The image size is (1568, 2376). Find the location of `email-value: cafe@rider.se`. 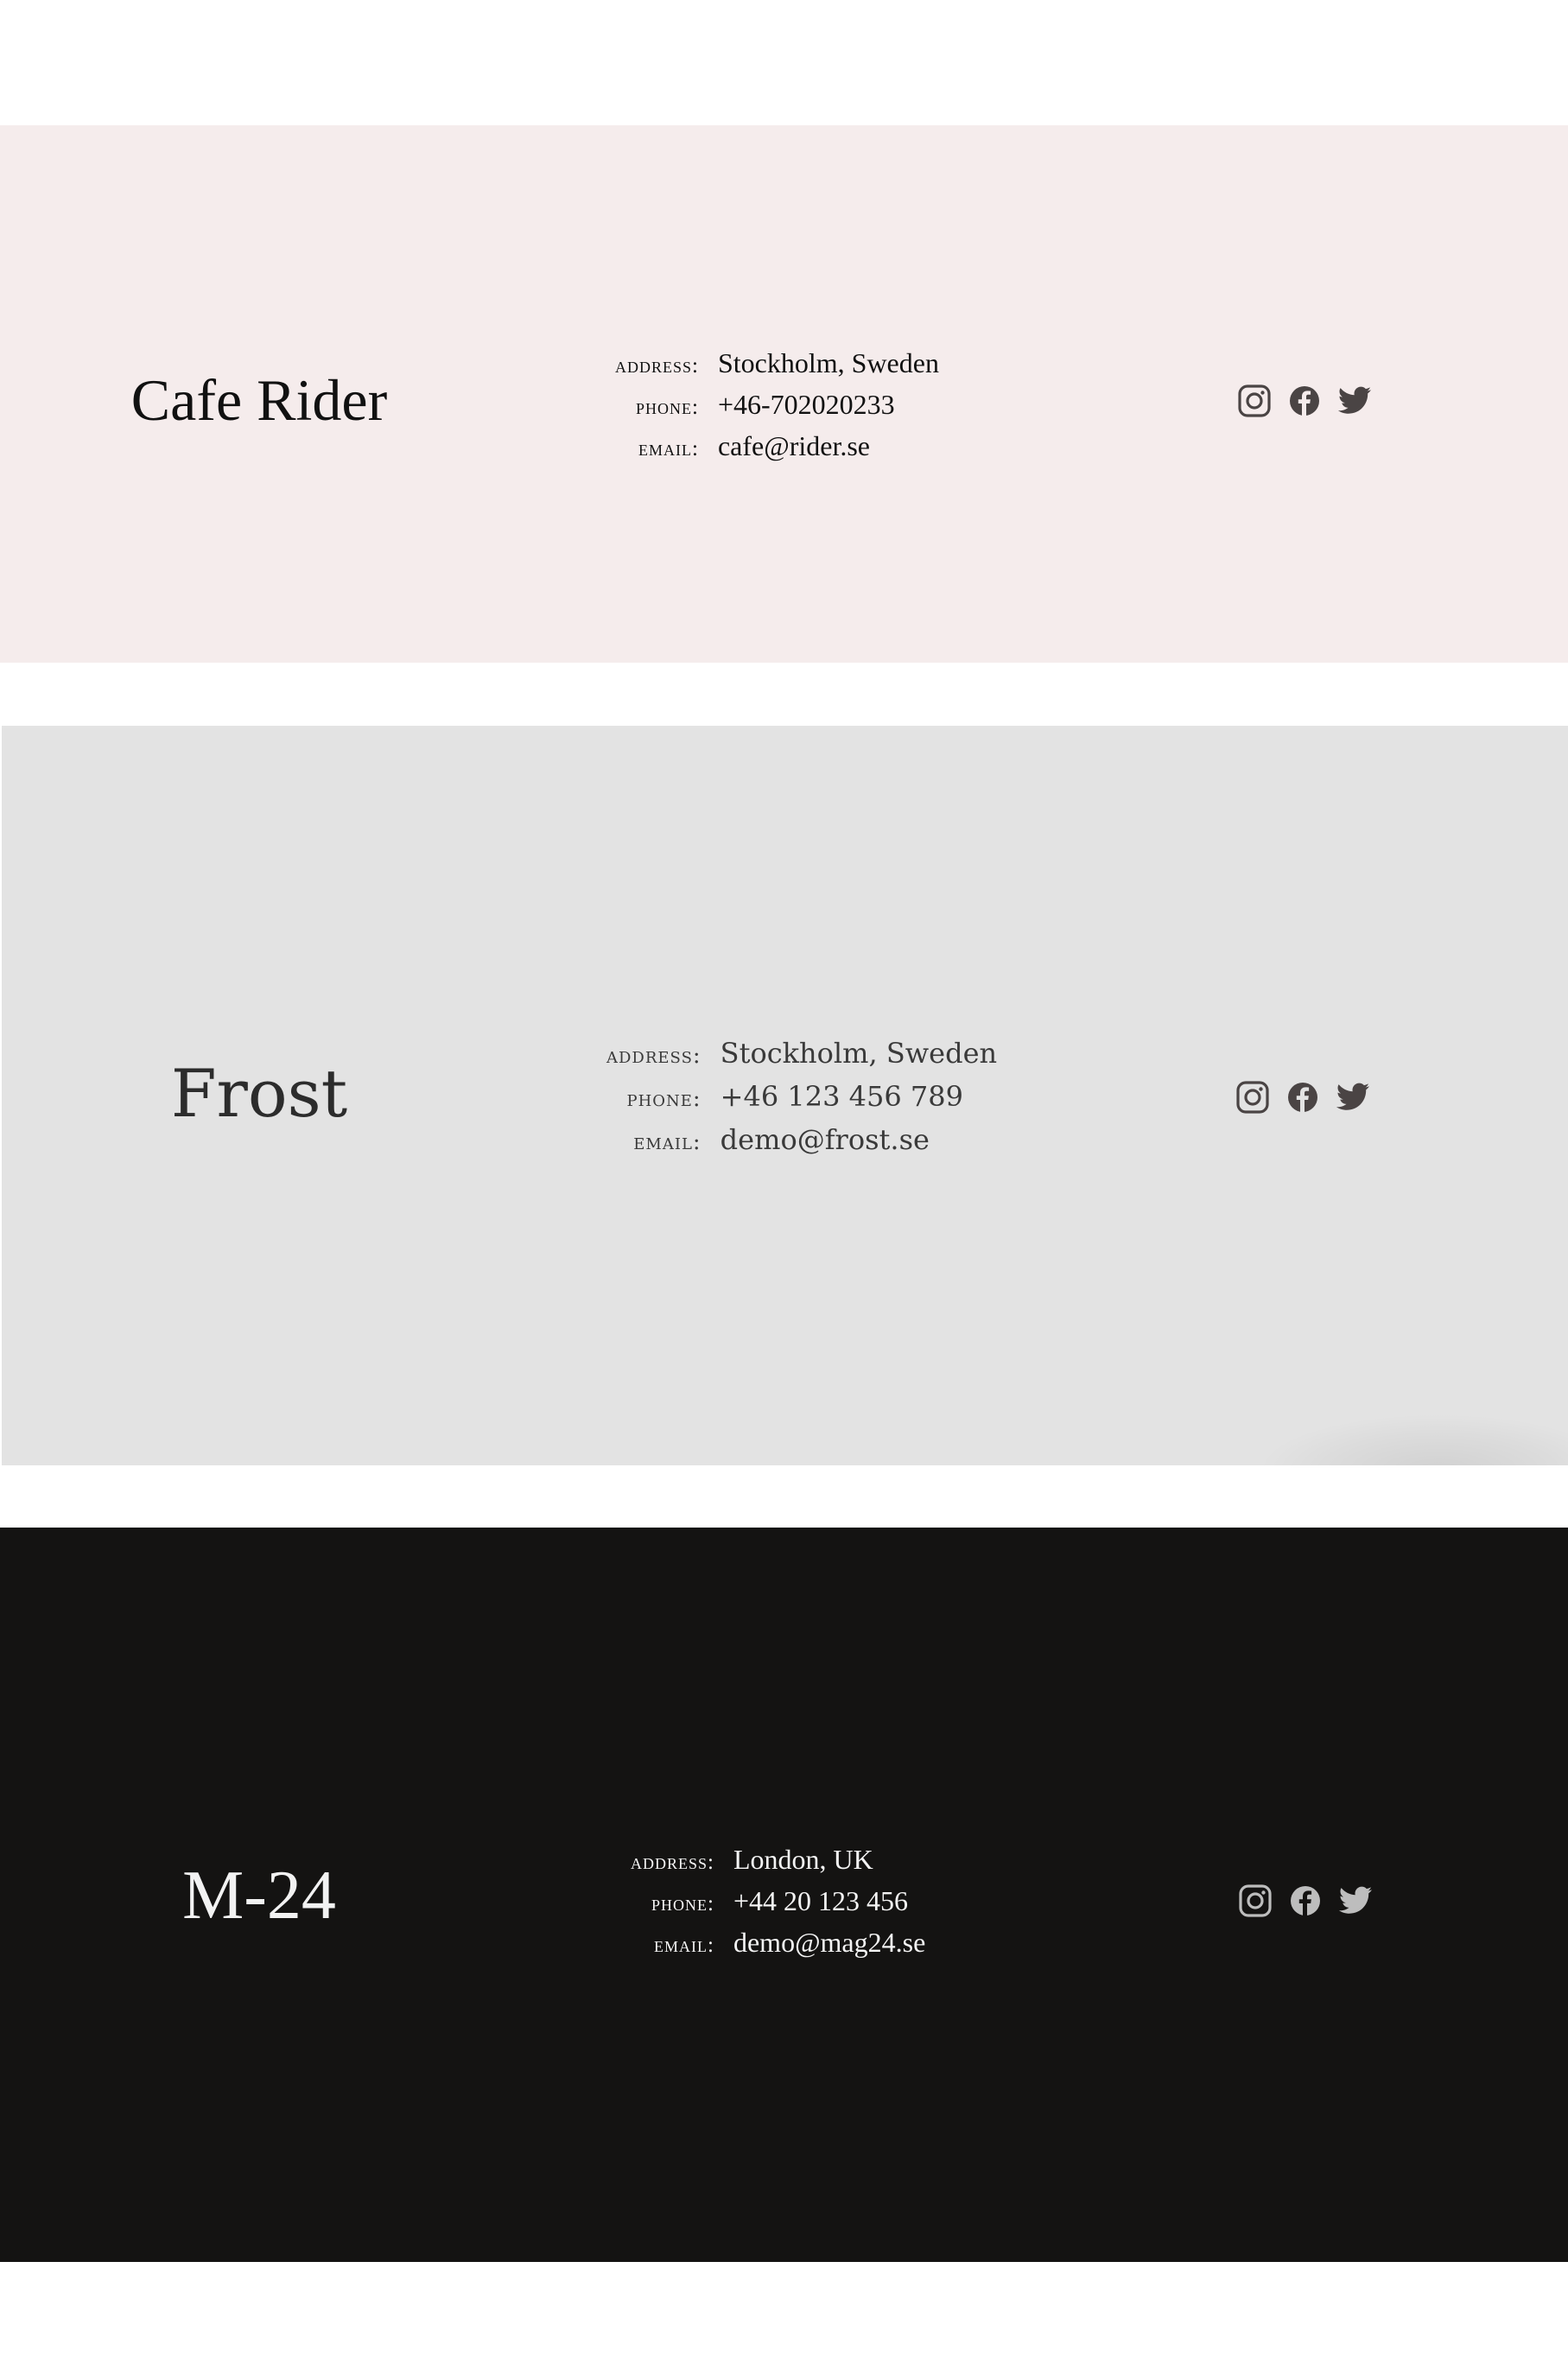

email-value: cafe@rider.se is located at coordinates (828, 446).